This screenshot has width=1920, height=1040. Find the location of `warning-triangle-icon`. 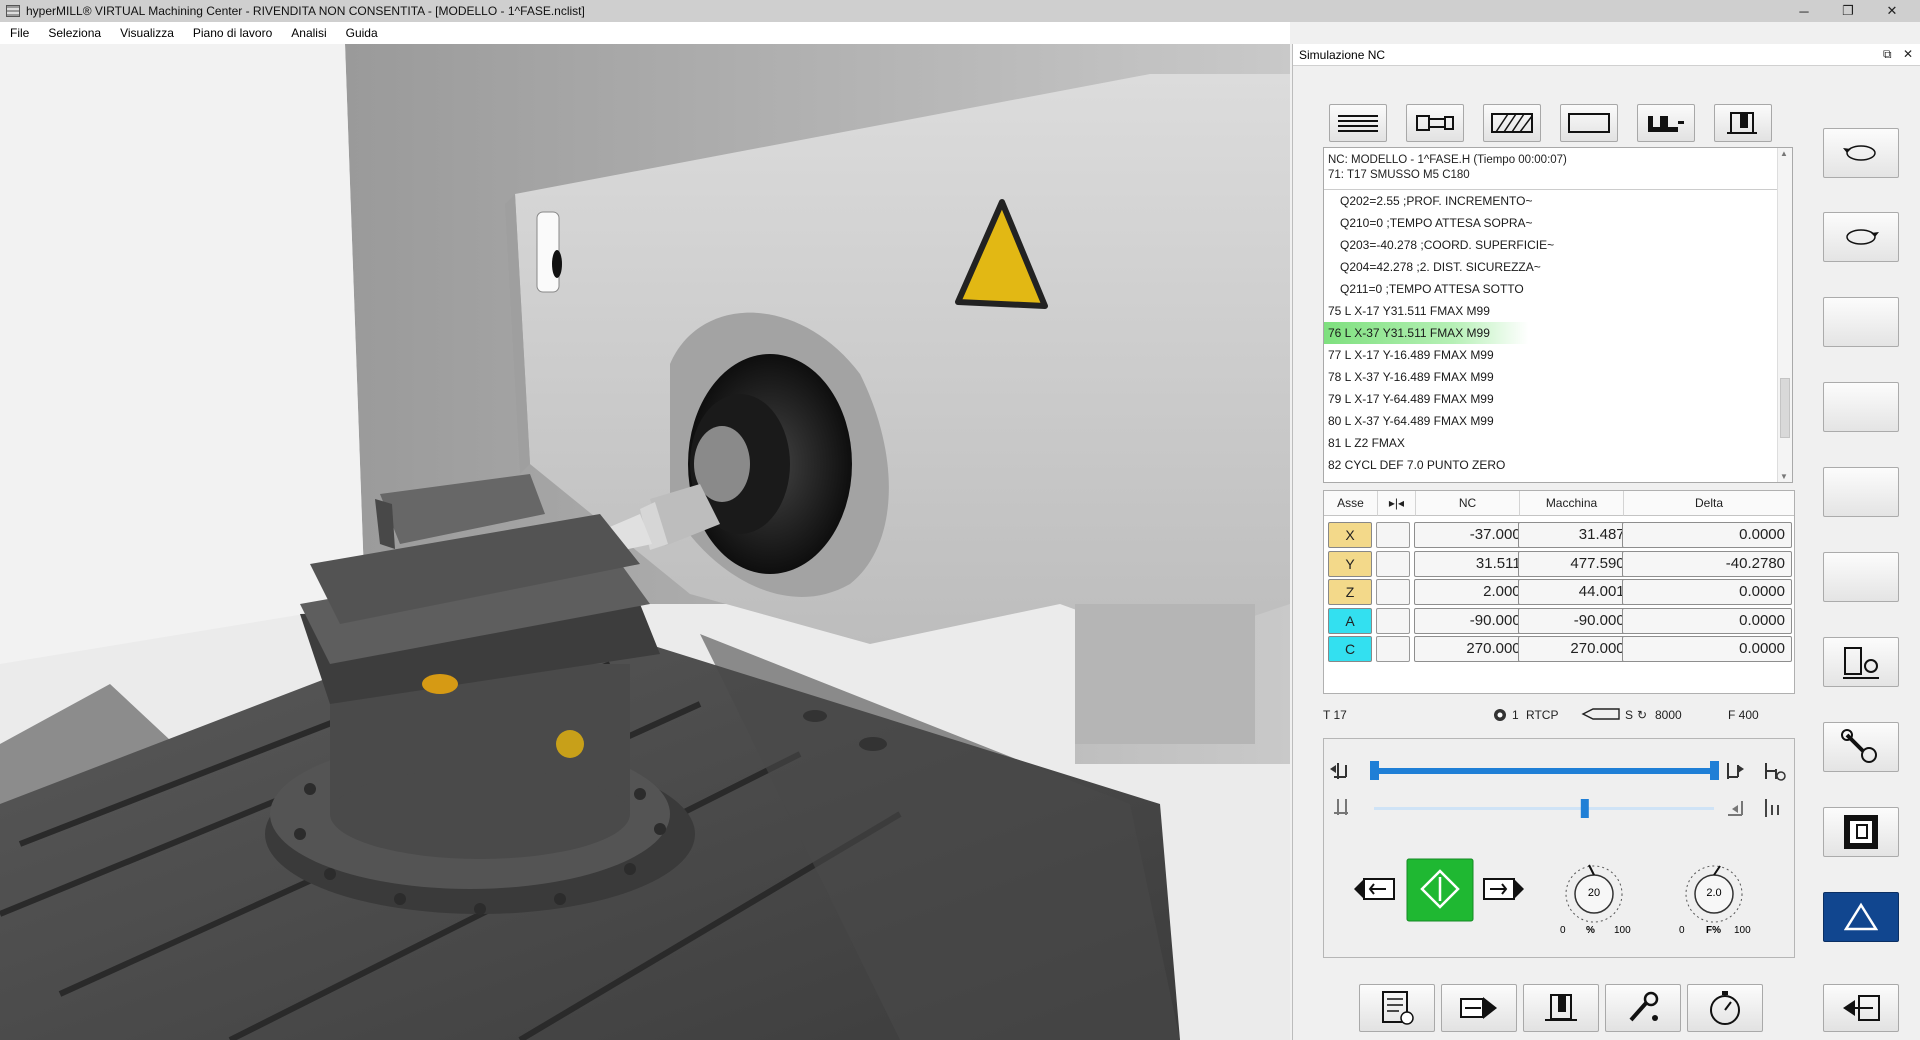

warning-triangle-icon is located at coordinates (1861, 916).